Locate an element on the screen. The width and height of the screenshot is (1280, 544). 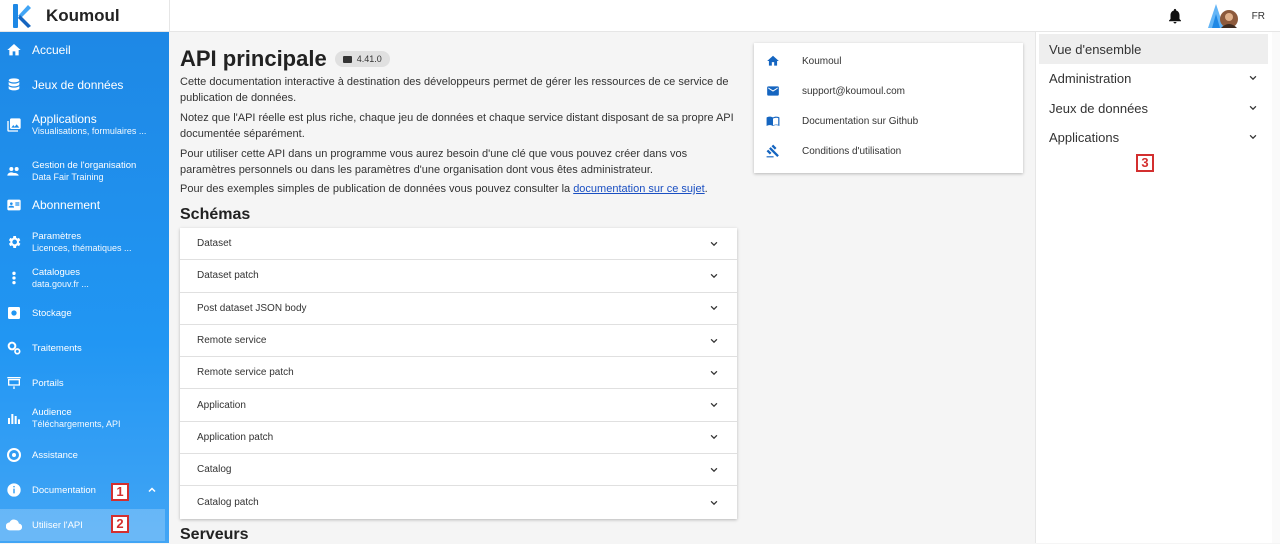
sidebar-item-audience: Audience Téléchargements, API is located at coordinates (84, 418).